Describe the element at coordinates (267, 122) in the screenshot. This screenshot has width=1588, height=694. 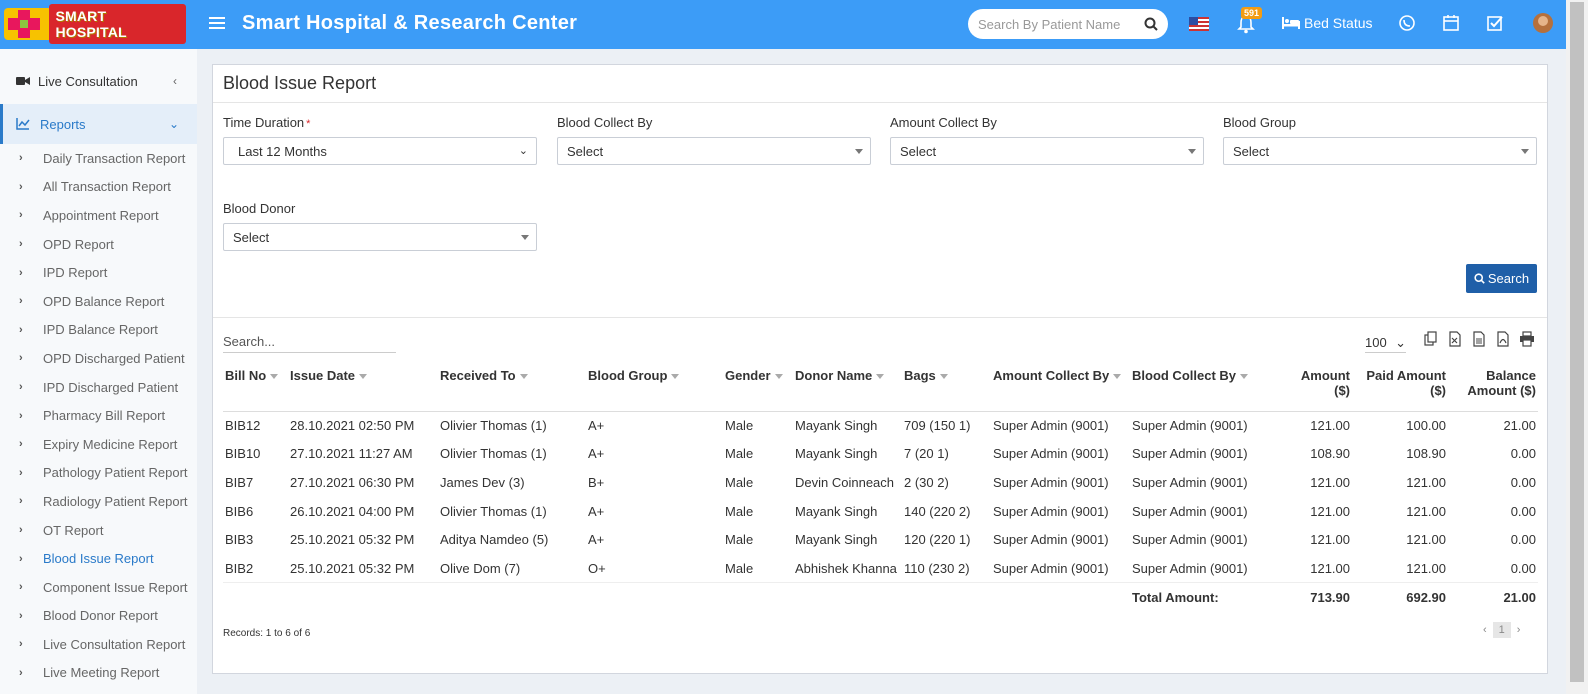
I see `time-duration-label: Time Duration *` at that location.